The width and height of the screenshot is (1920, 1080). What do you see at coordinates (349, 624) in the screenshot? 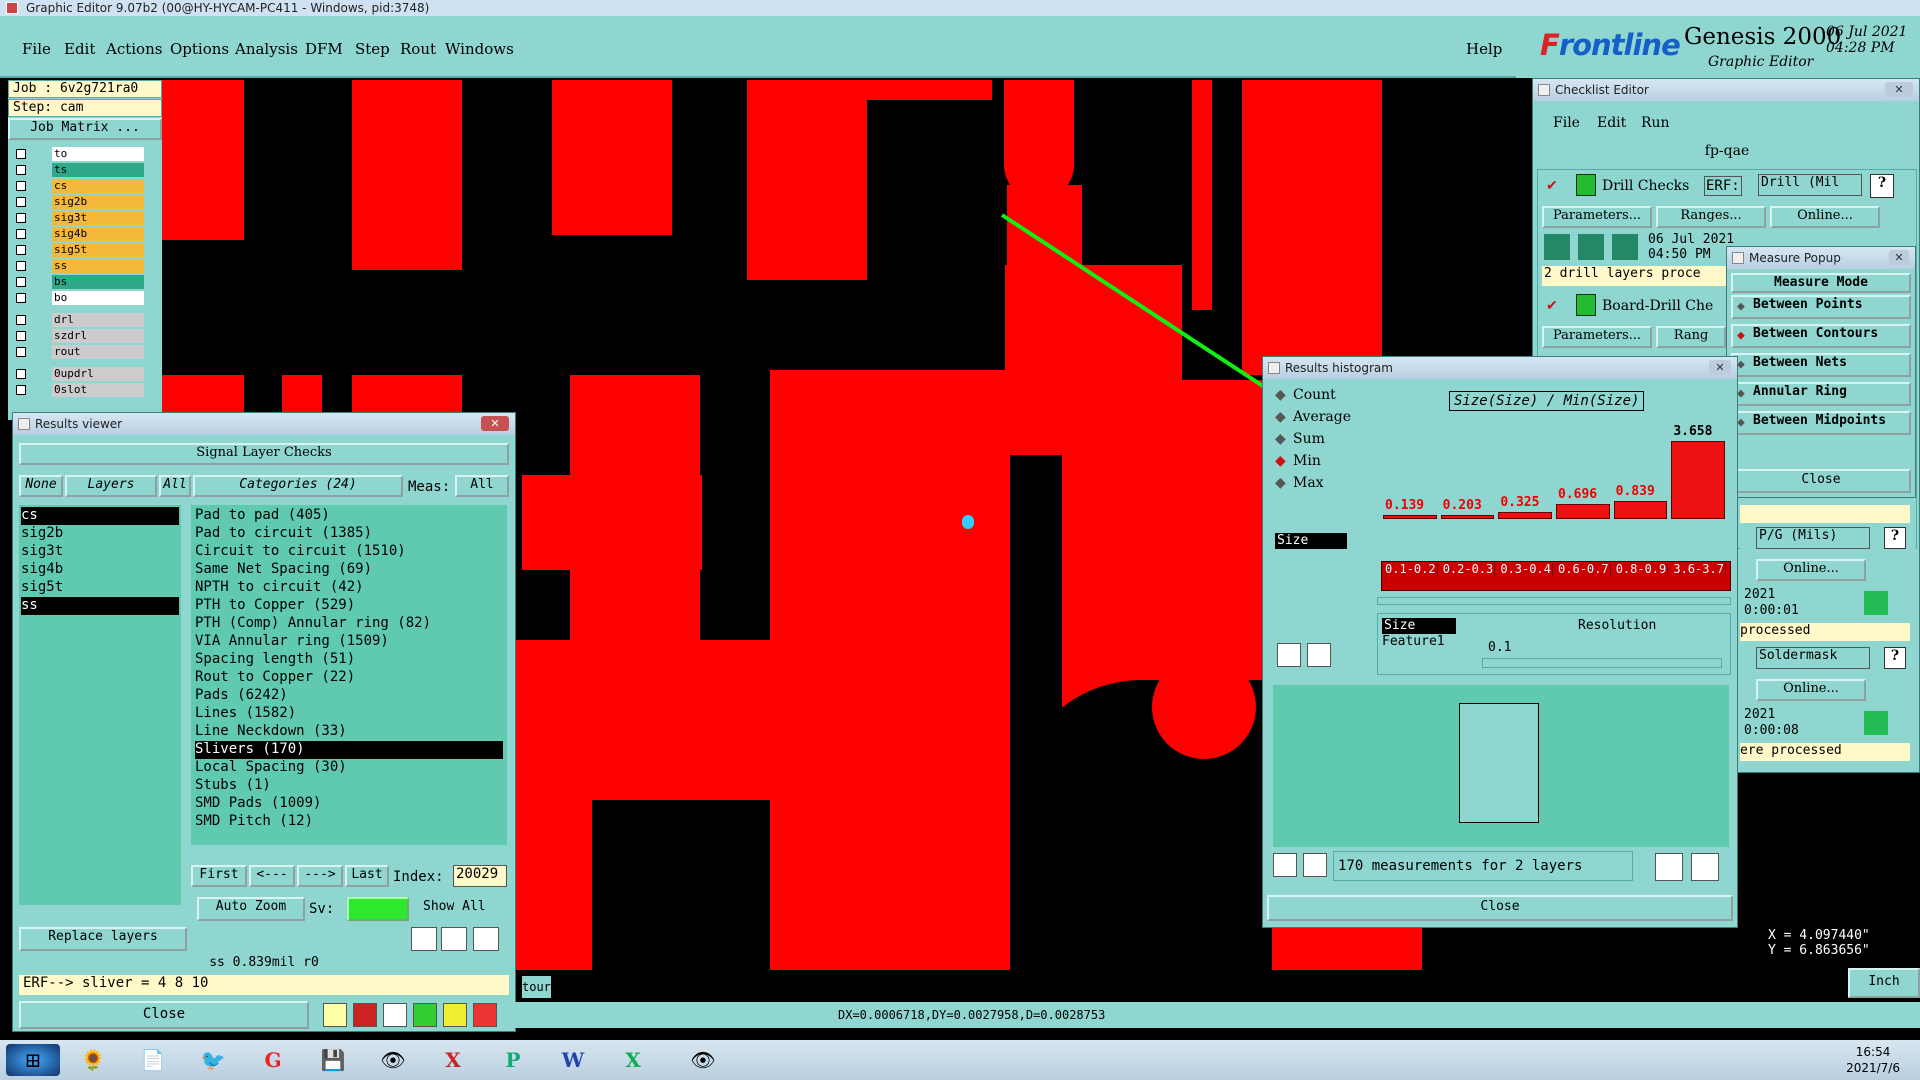
I see `category-item: PTH (Comp) Annular ring (82)` at bounding box center [349, 624].